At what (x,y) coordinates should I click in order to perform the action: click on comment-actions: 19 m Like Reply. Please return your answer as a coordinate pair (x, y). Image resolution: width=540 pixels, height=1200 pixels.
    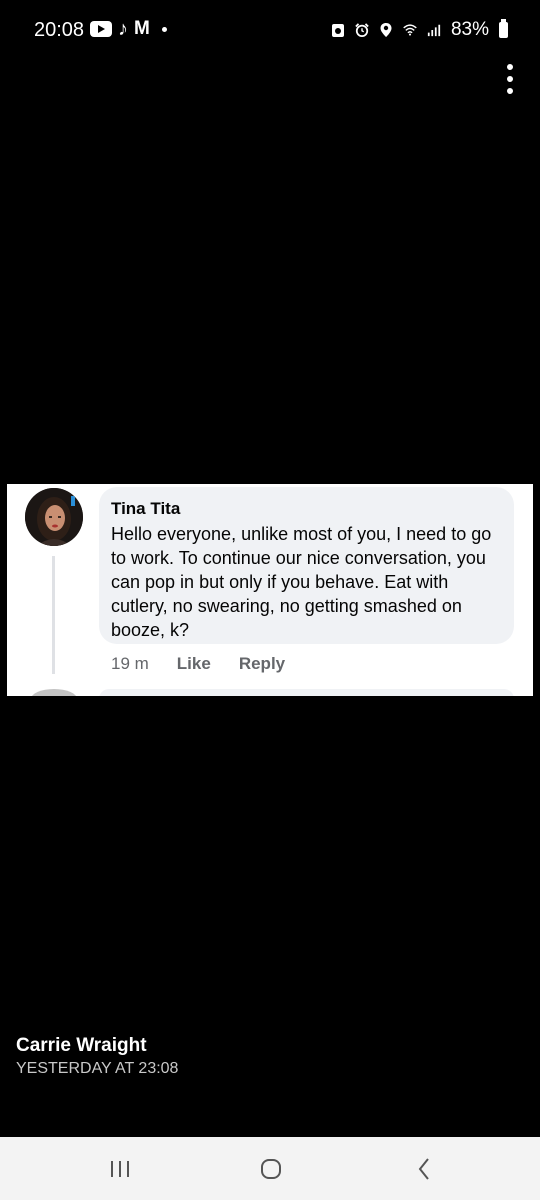
    Looking at the image, I should click on (198, 664).